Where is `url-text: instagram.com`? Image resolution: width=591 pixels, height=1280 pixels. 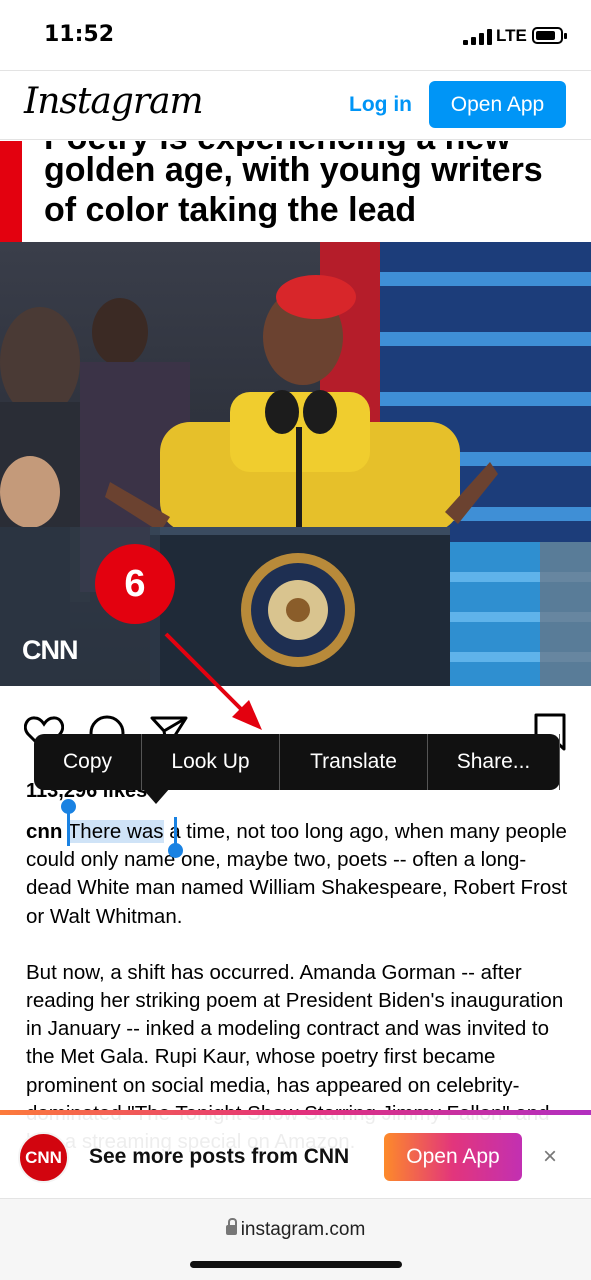 url-text: instagram.com is located at coordinates (303, 1229).